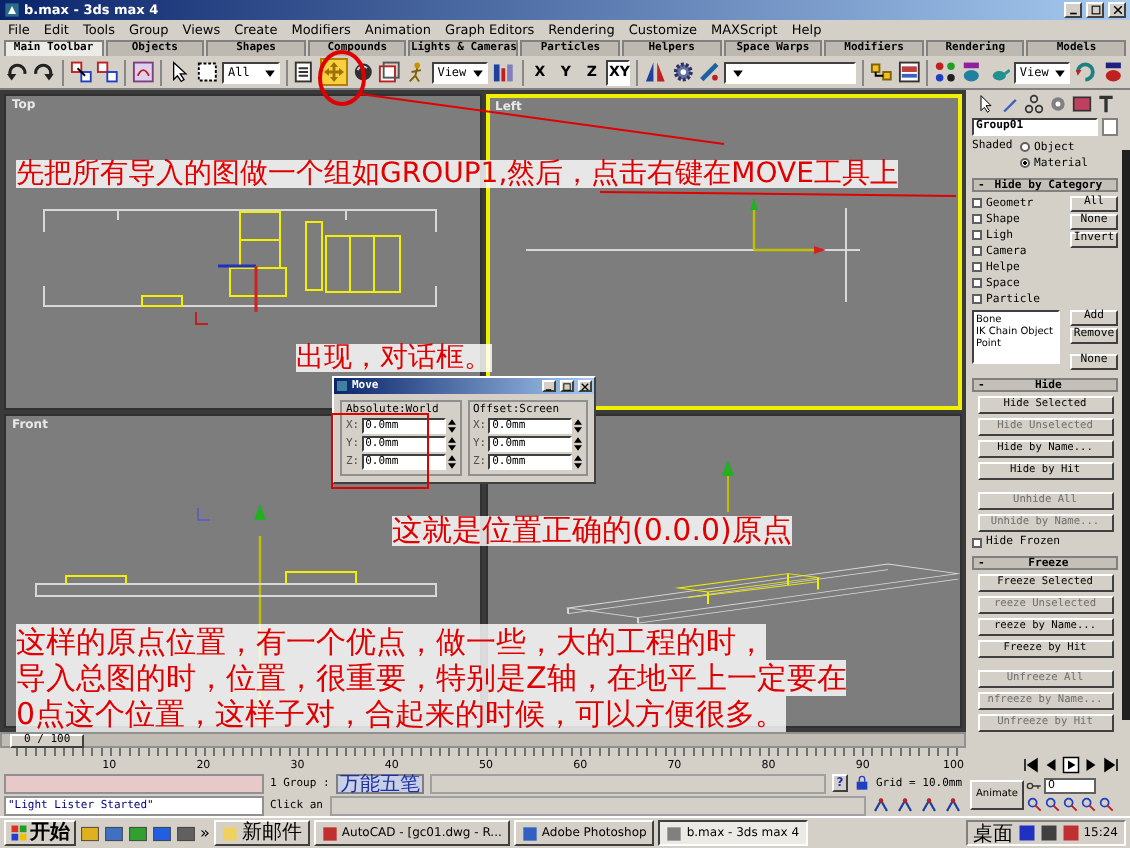 The image size is (1130, 848). I want to click on prev-frame-icon, so click(1051, 765).